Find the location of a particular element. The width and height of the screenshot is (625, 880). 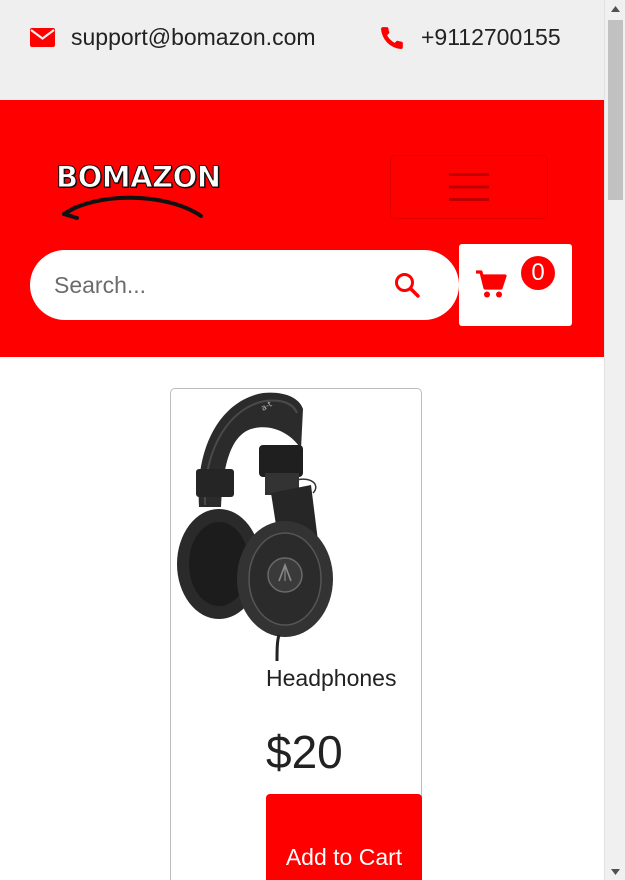

hamburger-icon is located at coordinates (469, 187).